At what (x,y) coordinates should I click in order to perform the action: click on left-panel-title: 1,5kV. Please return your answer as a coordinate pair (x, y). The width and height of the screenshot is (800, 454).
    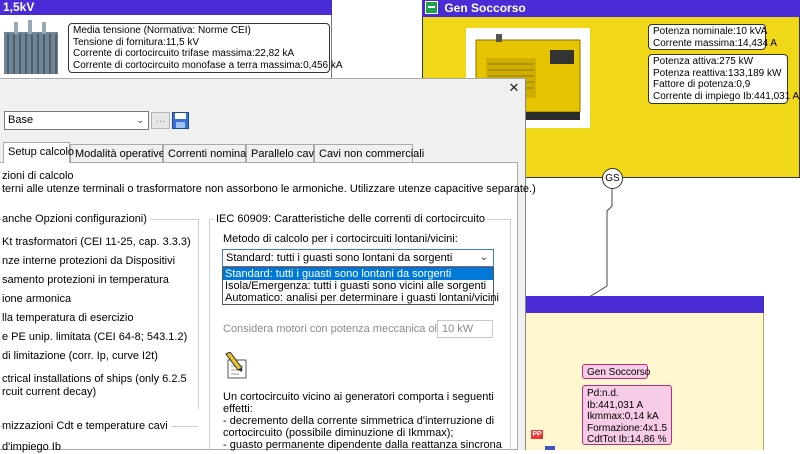
    Looking at the image, I should click on (19, 7).